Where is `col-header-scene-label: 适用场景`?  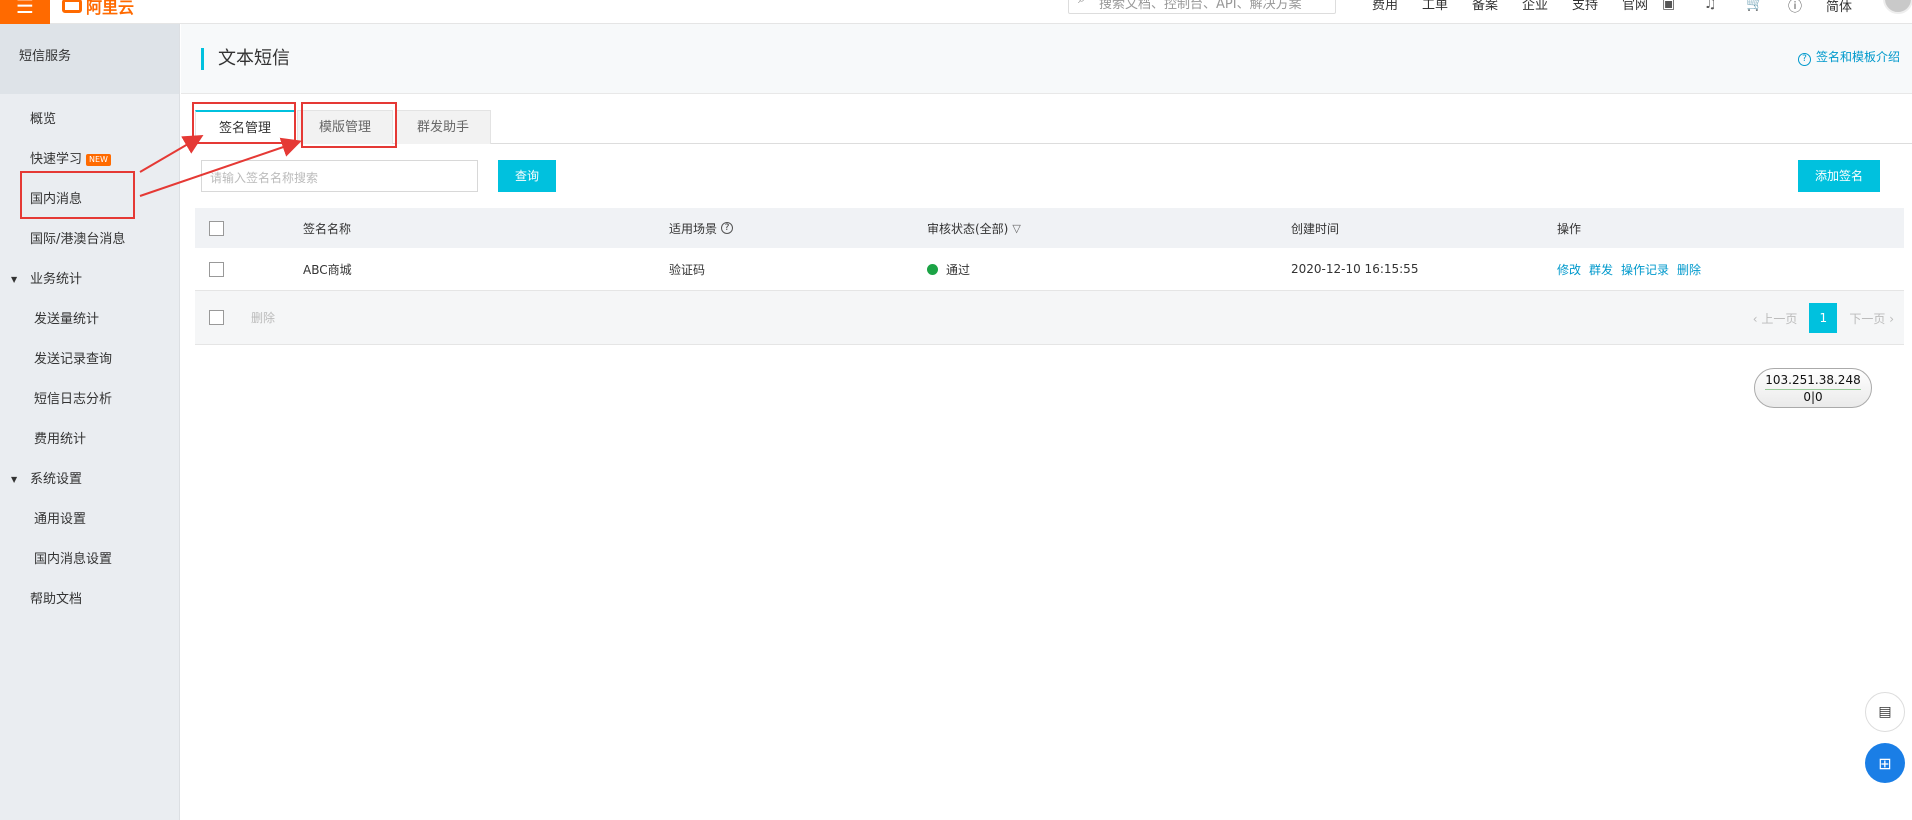
col-header-scene-label: 适用场景 is located at coordinates (693, 228).